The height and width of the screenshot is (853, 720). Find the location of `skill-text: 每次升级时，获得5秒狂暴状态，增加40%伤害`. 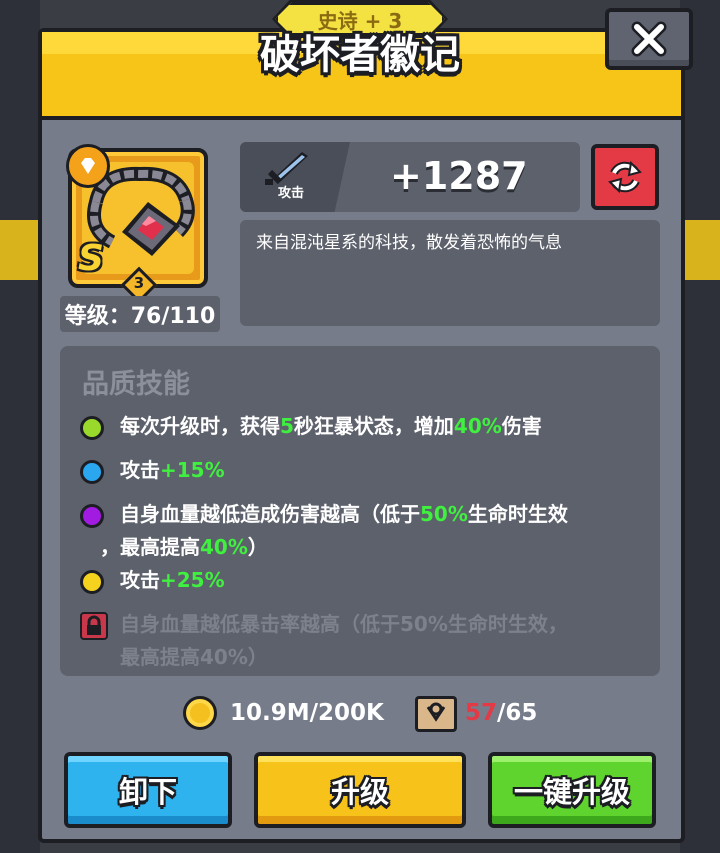

skill-text: 每次升级时，获得5秒狂暴状态，增加40%伤害 is located at coordinates (331, 426).